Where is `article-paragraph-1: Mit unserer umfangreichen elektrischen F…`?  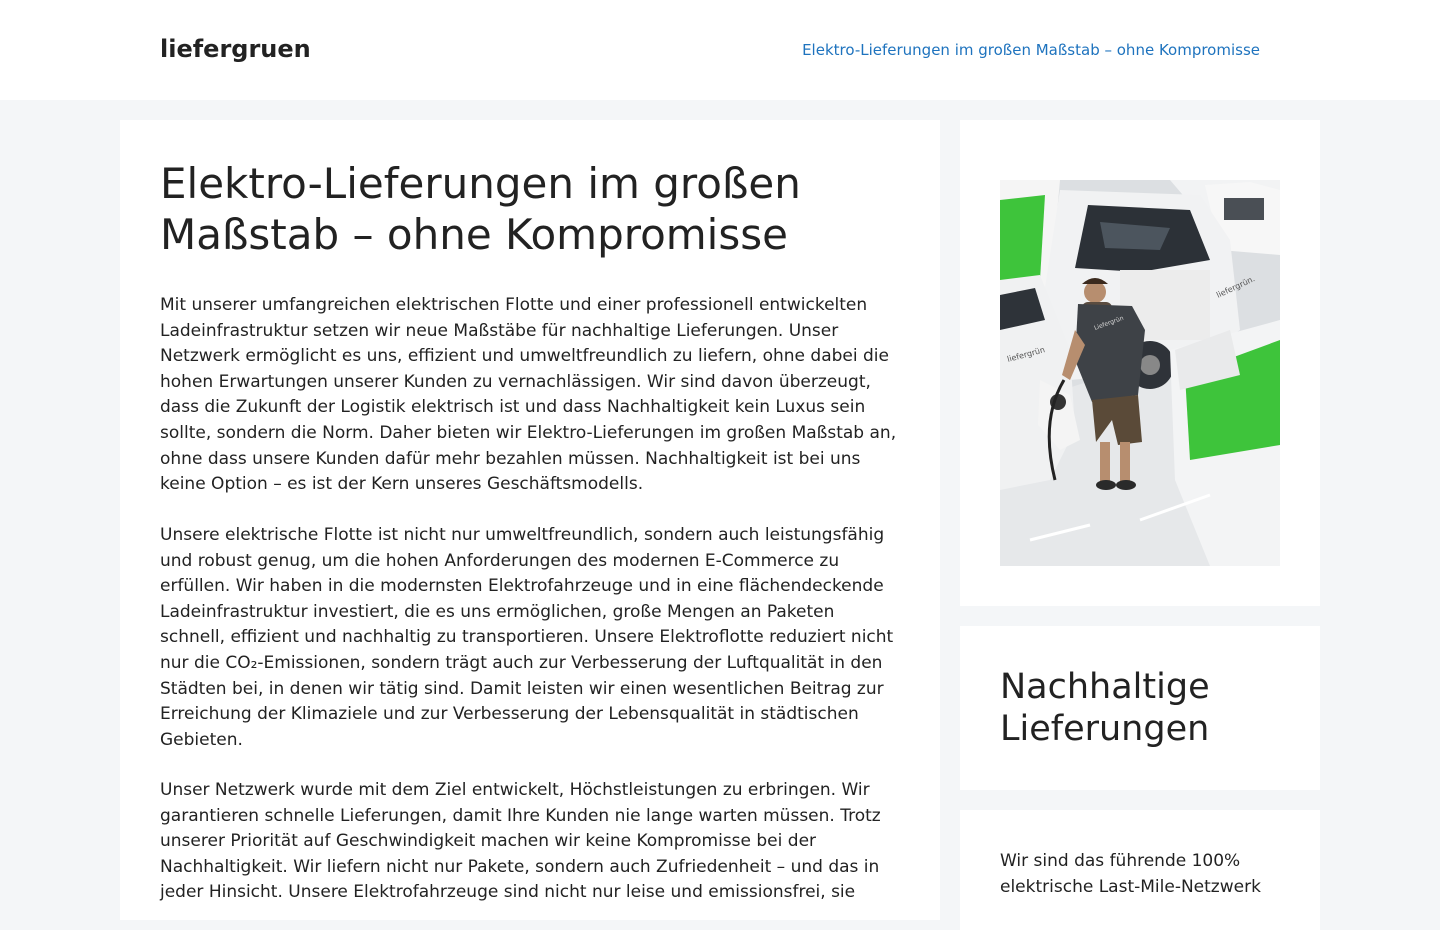
article-paragraph-1: Mit unserer umfangreichen elektrischen F… is located at coordinates (528, 395).